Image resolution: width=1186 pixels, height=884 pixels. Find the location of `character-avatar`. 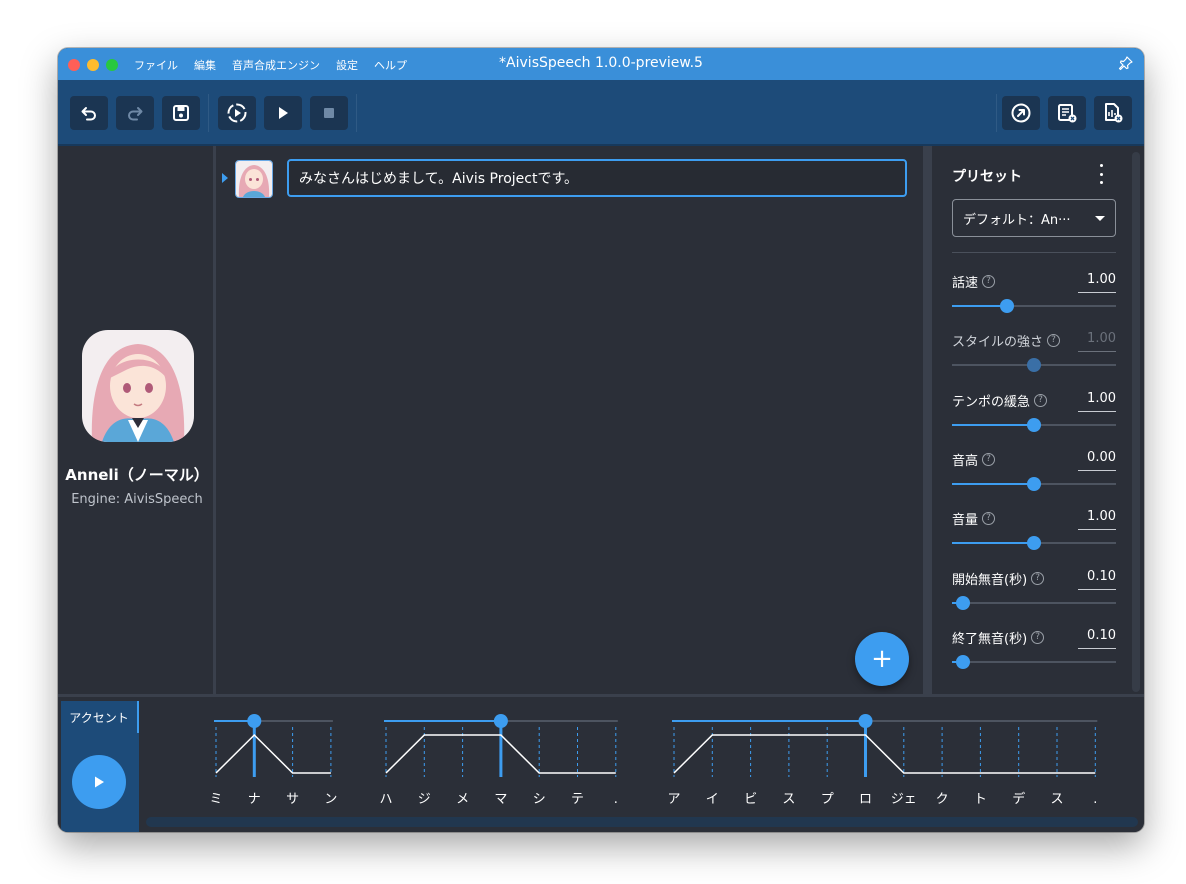

character-avatar is located at coordinates (138, 386).